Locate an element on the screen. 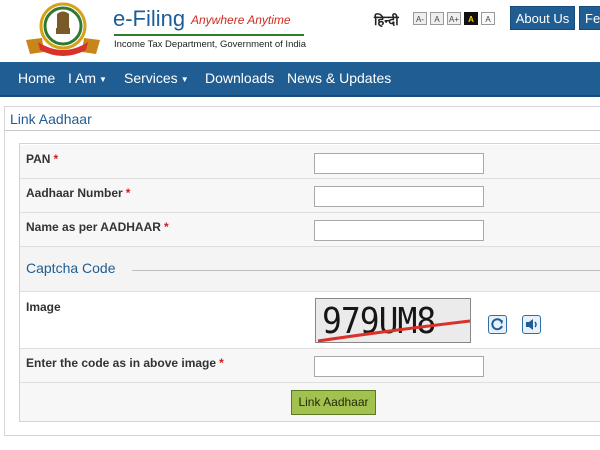 This screenshot has width=600, height=450. captcha-divider is located at coordinates (366, 270).